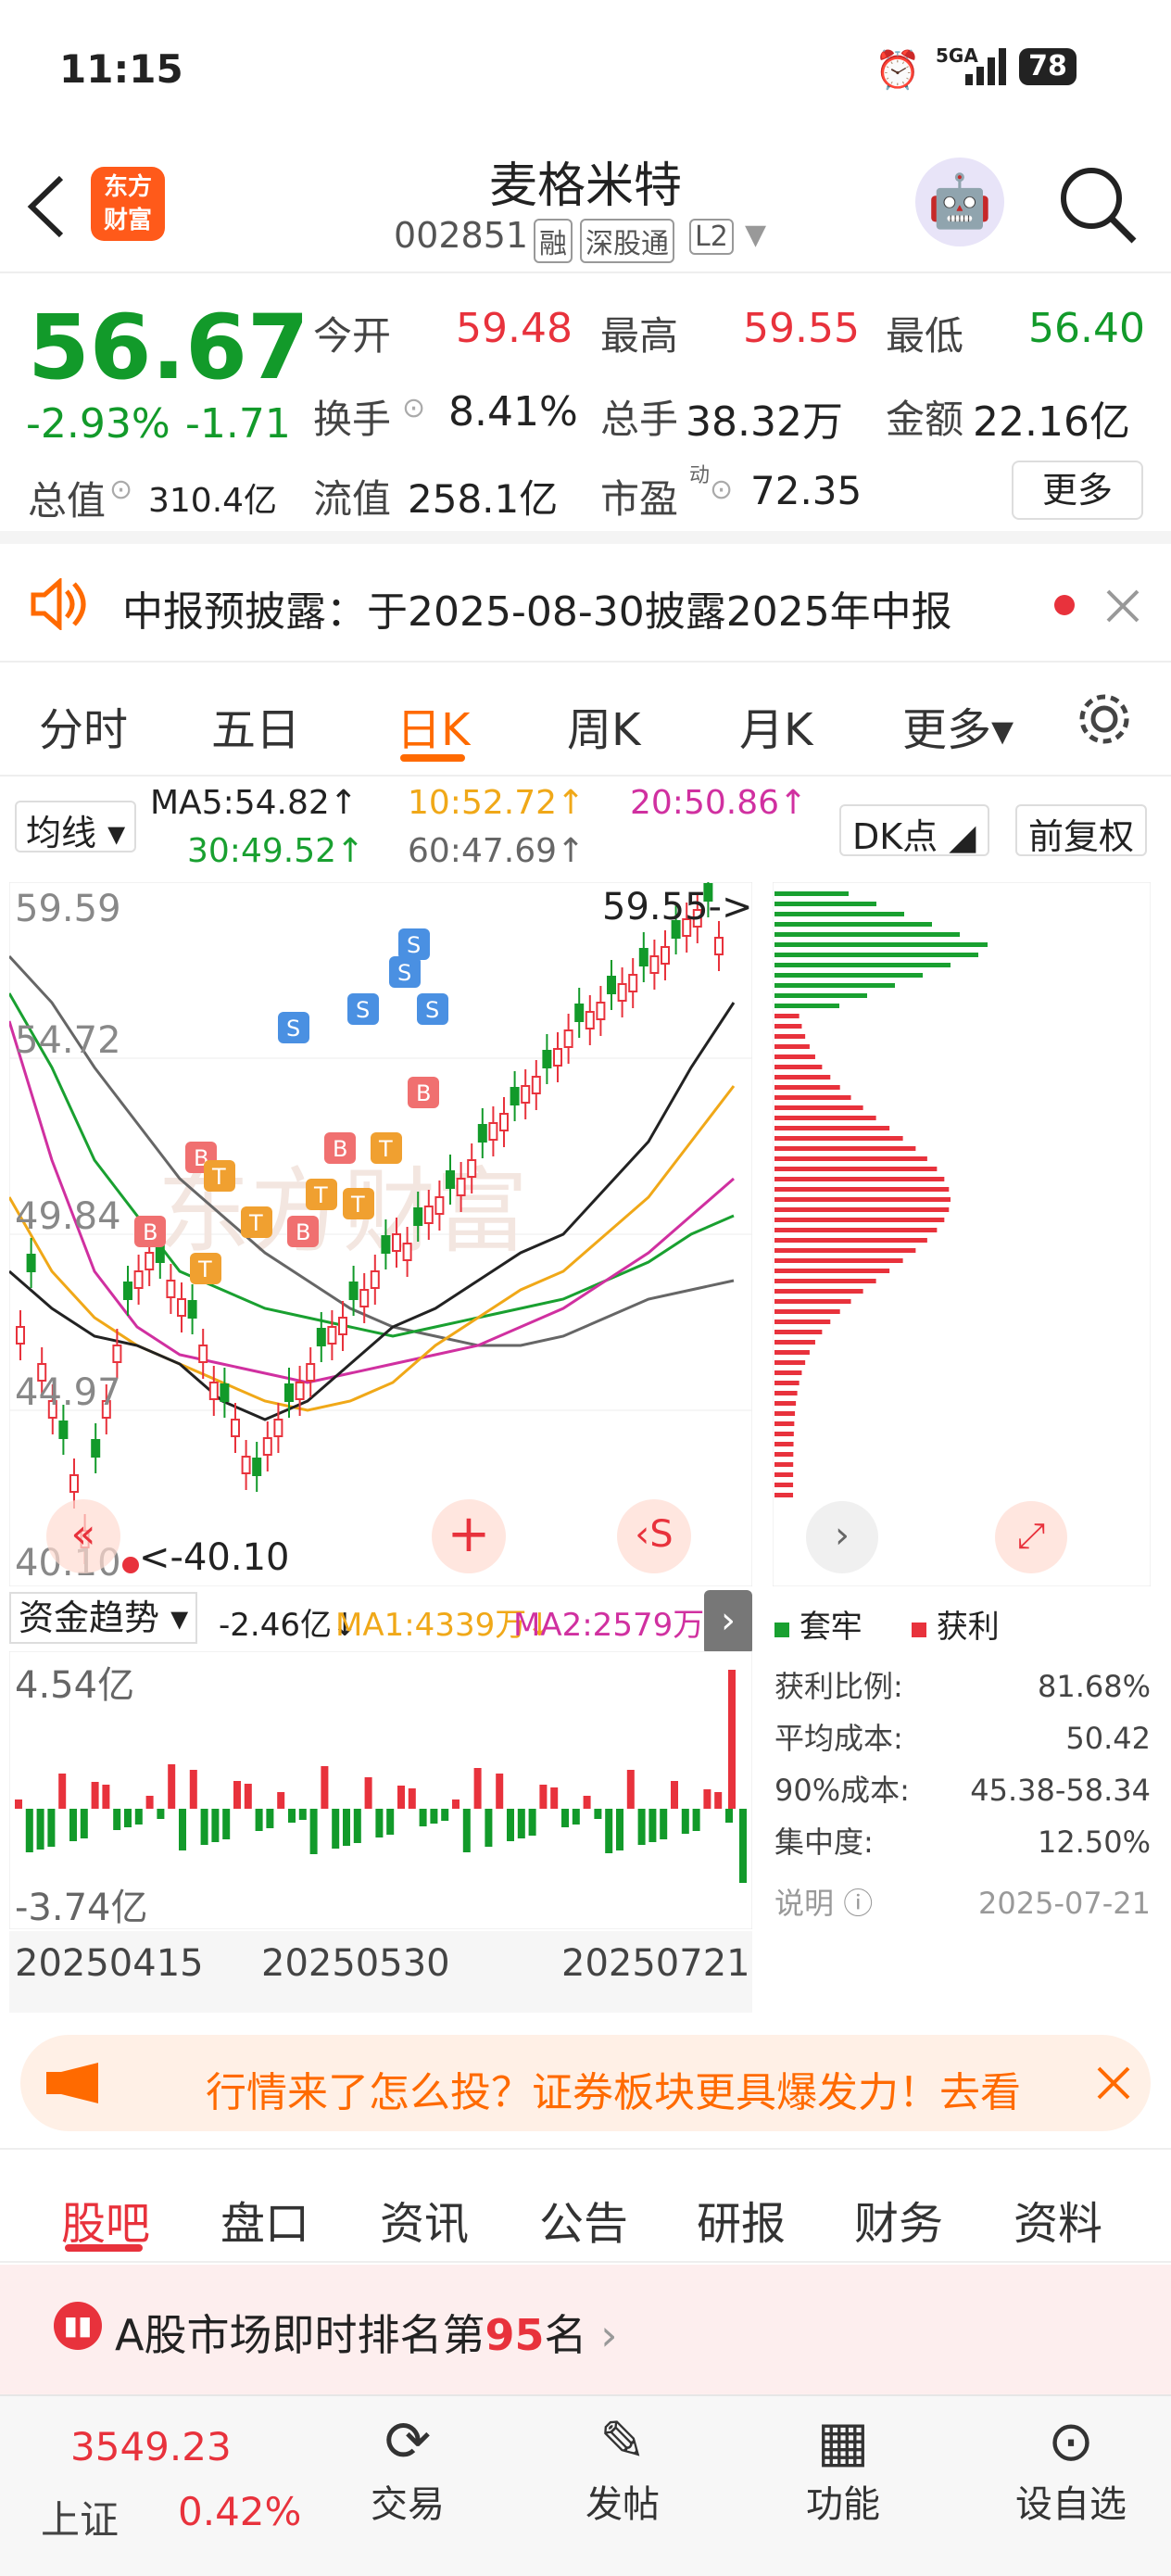 This screenshot has height=2576, width=1171. Describe the element at coordinates (78, 2326) in the screenshot. I see `ranking-chart-icon: ▮▮` at that location.